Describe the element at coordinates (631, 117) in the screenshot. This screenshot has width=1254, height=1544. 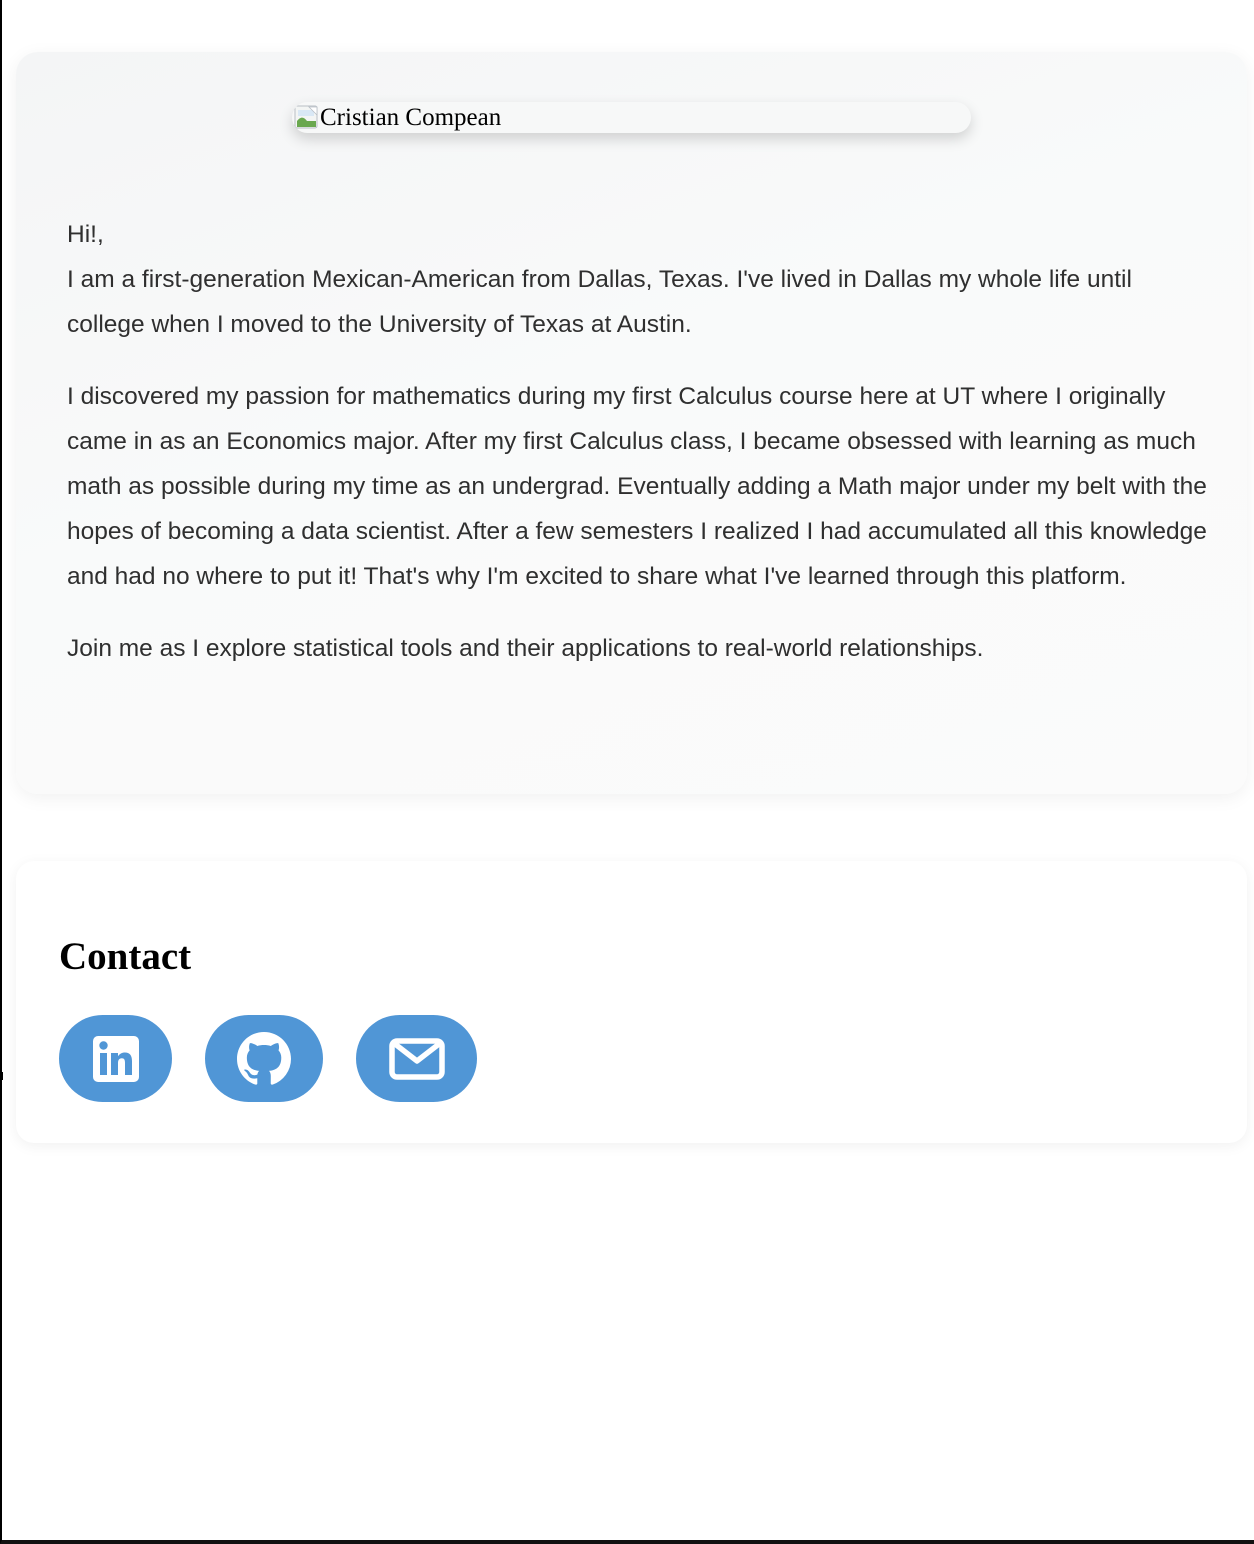
I see `profile-image: Cristian Compean` at that location.